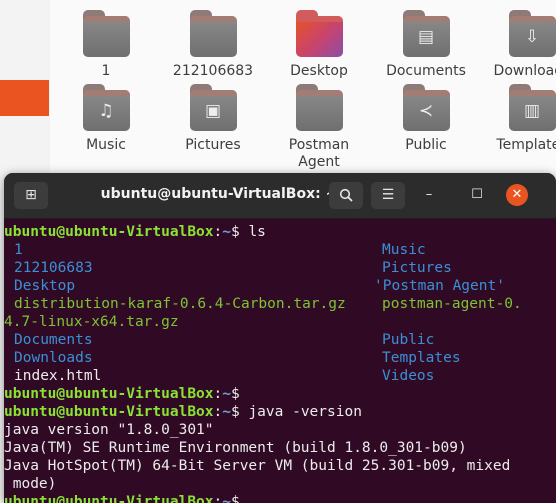 This screenshot has width=556, height=503. I want to click on ls-entry: Music, so click(404, 250).